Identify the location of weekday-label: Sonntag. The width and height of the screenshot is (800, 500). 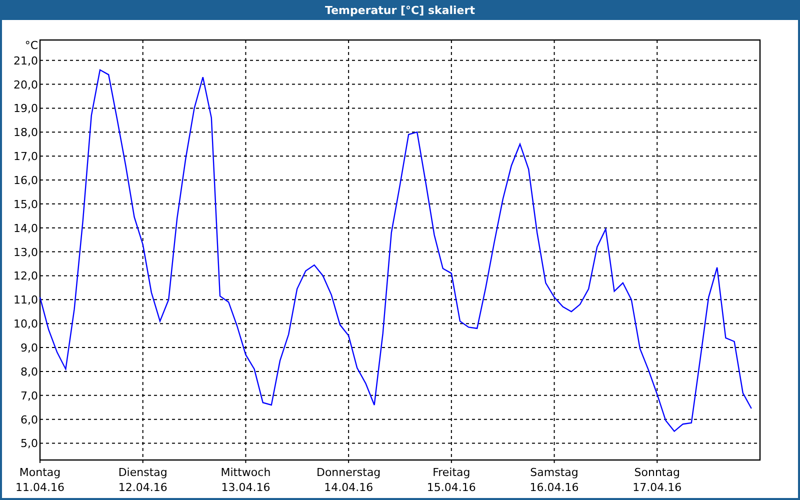
(657, 472).